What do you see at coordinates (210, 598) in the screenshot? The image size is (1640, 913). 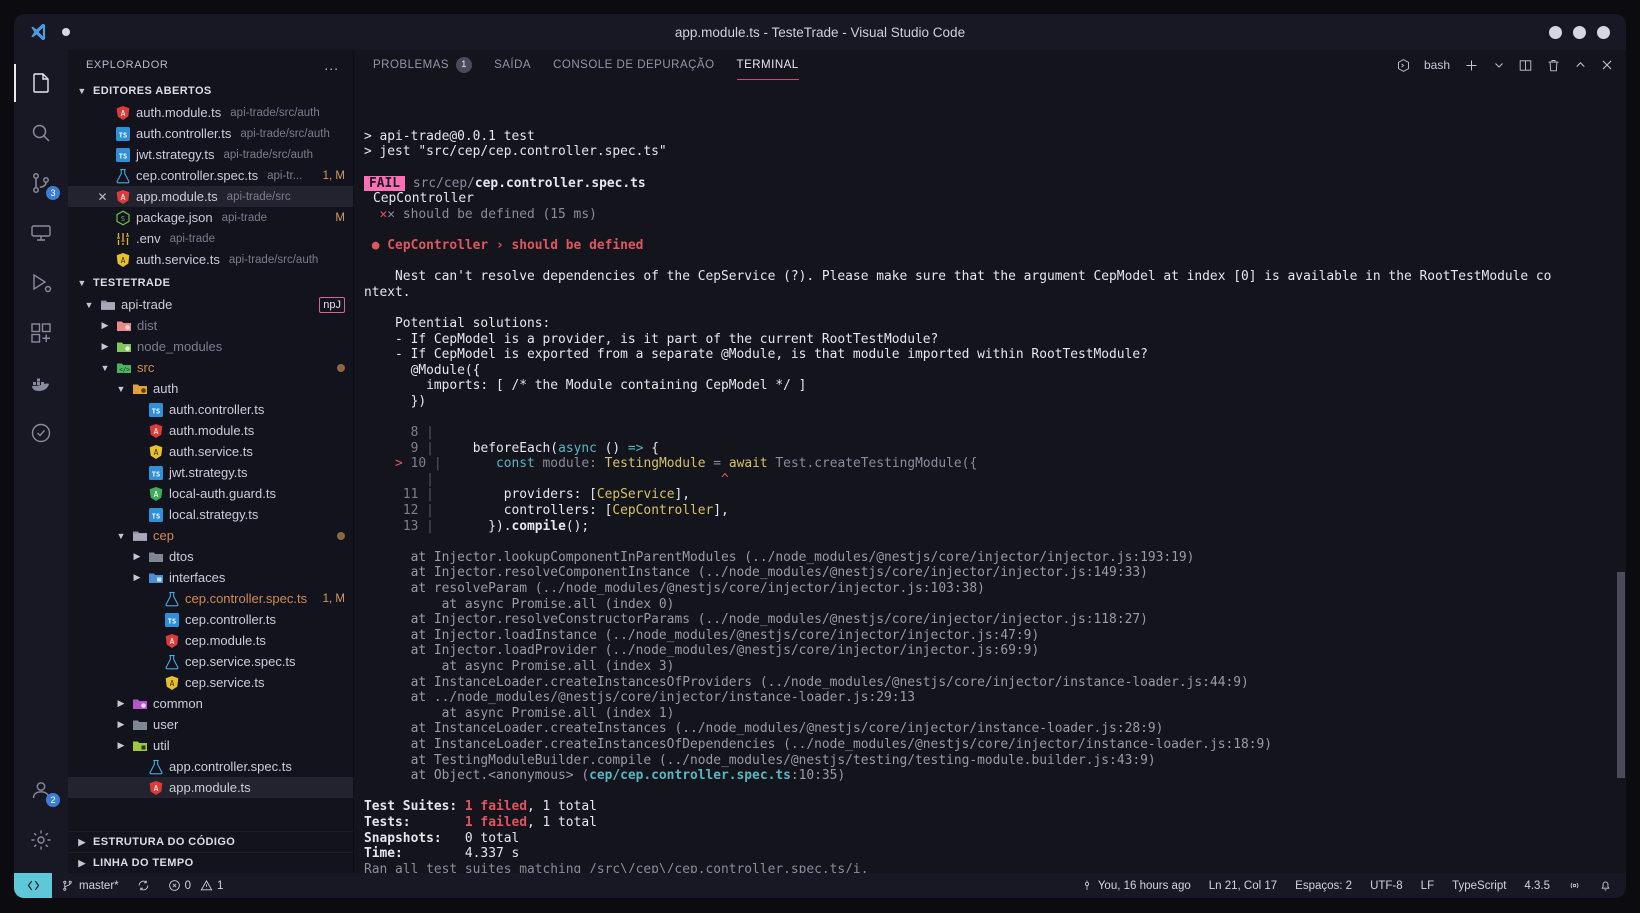 I see `tree-file-item: cep.controller.spec.ts 1, M` at bounding box center [210, 598].